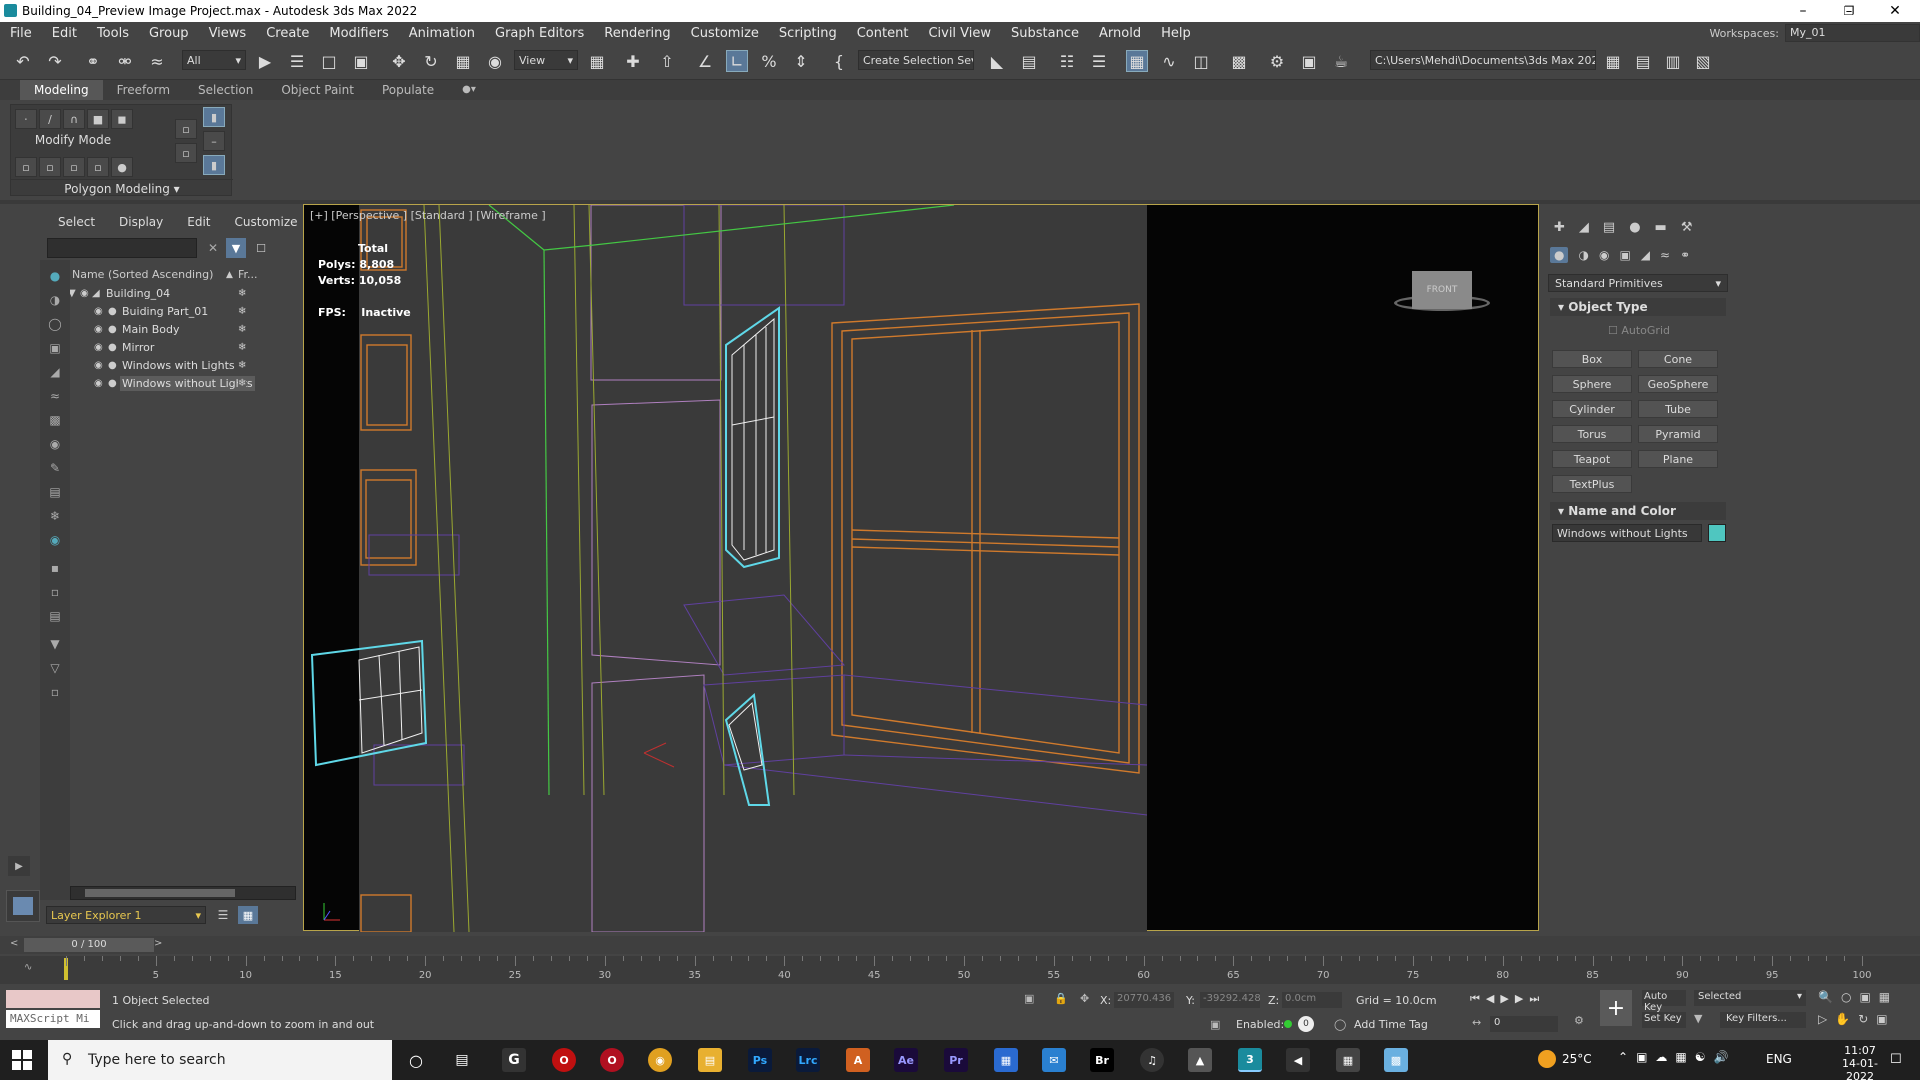 The width and height of the screenshot is (1920, 1080). I want to click on display-hidden-icon: ◉, so click(55, 540).